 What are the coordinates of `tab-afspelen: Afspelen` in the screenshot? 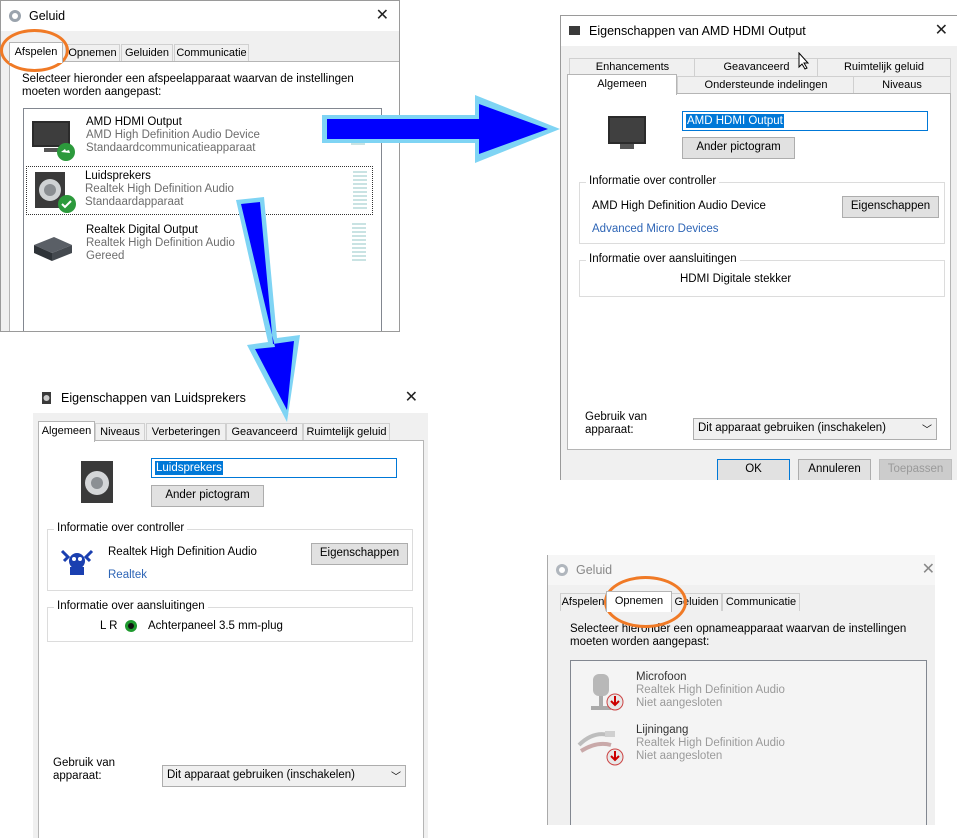 It's located at (36, 52).